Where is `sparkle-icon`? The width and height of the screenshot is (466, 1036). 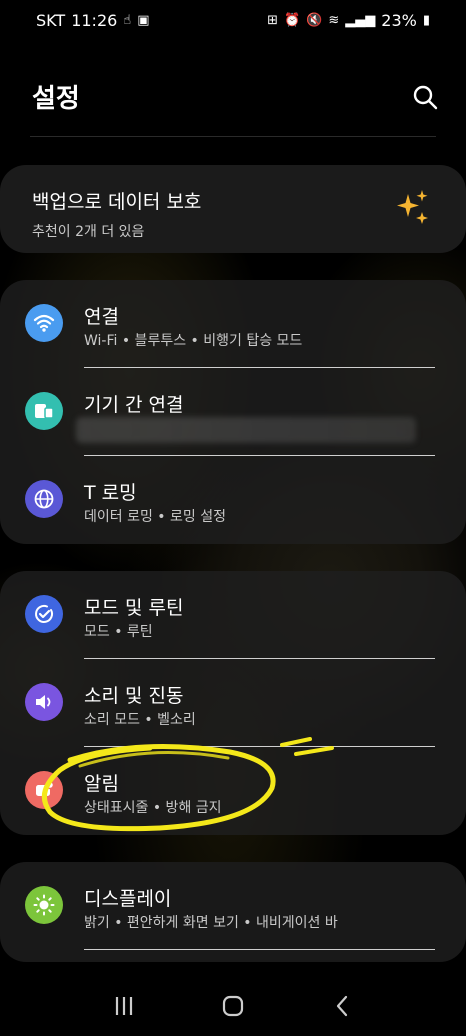
sparkle-icon is located at coordinates (413, 210).